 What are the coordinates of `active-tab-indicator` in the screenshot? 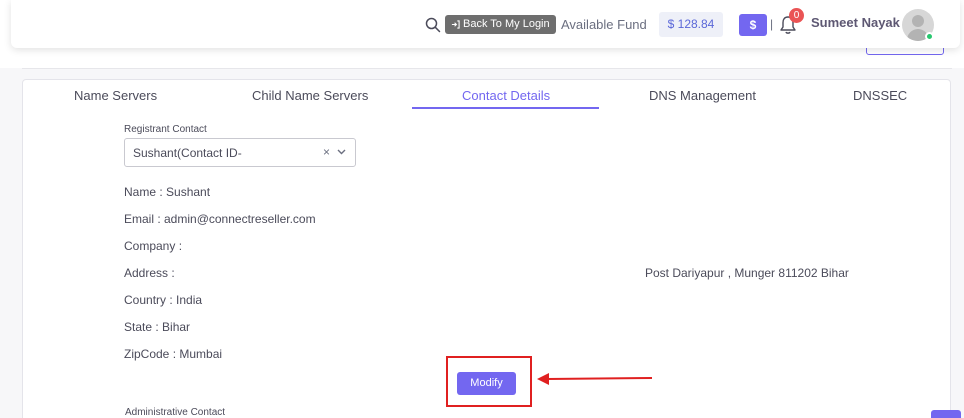 It's located at (505, 108).